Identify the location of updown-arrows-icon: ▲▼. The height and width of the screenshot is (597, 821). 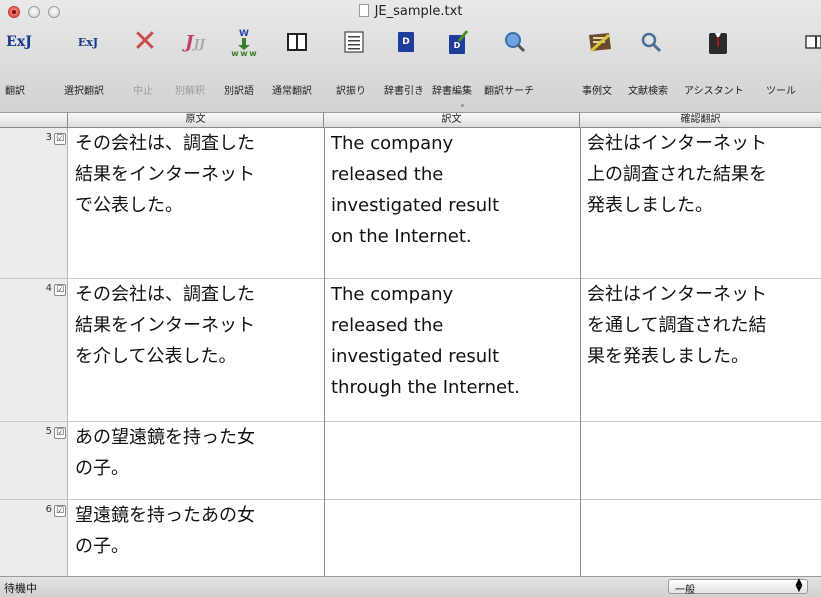
(799, 585).